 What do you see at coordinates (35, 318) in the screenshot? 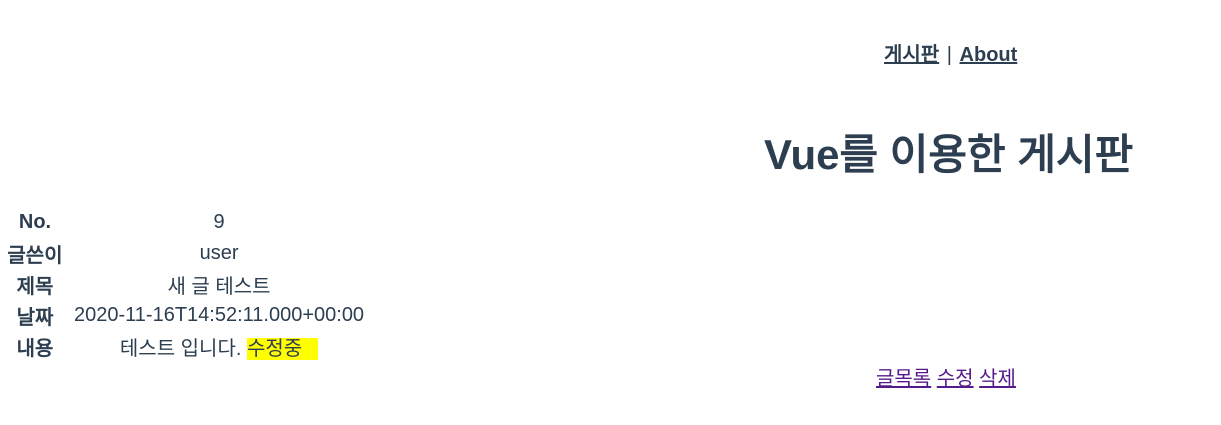
I see `row-label-date: 날짜` at bounding box center [35, 318].